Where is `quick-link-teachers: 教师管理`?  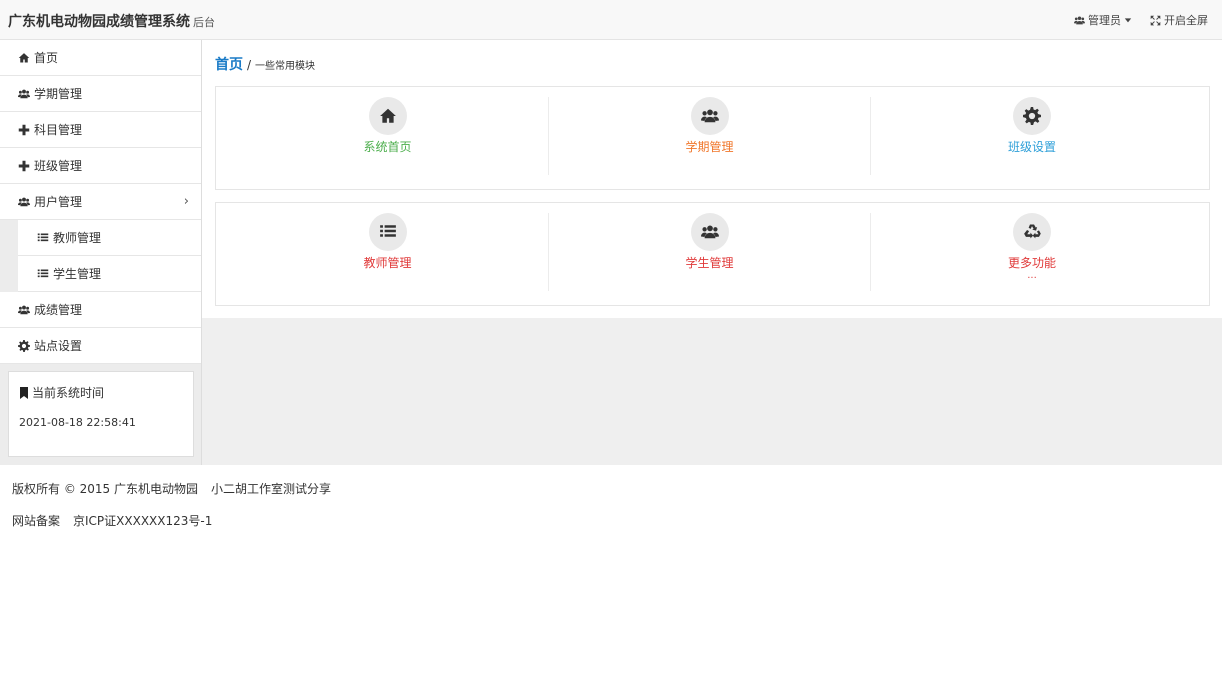
quick-link-teachers: 教师管理 is located at coordinates (388, 252).